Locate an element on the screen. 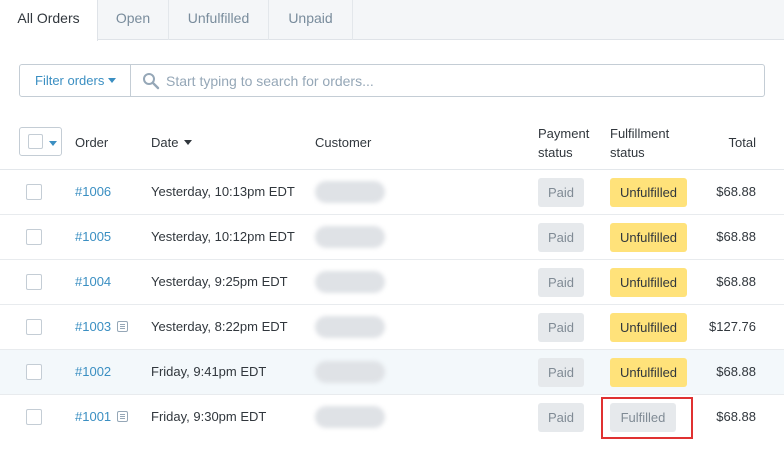 This screenshot has height=457, width=784. filter-search-bar: Filter orders is located at coordinates (392, 80).